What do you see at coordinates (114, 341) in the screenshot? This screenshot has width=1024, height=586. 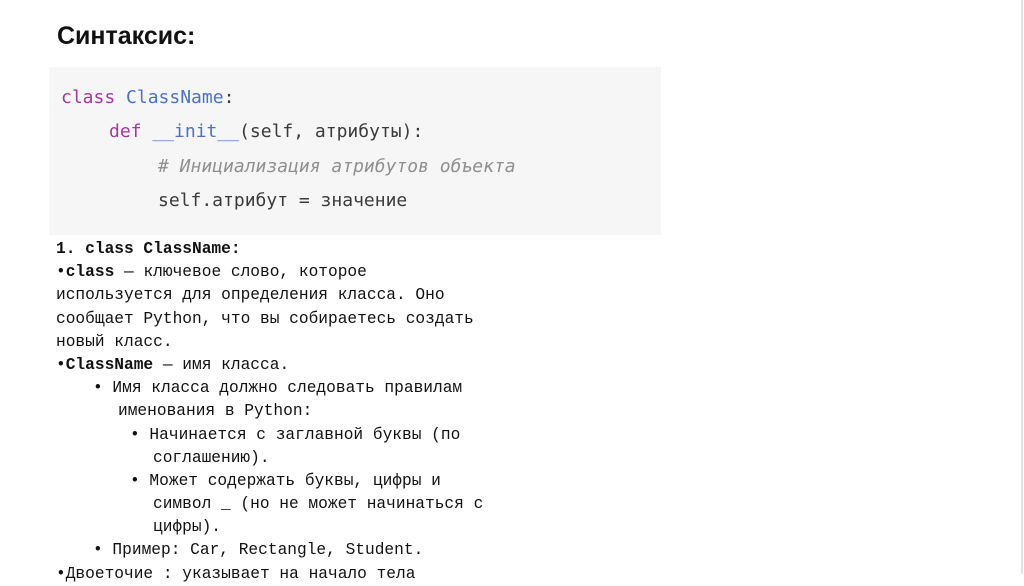 I see `bullet-class-cont: новый класс.` at bounding box center [114, 341].